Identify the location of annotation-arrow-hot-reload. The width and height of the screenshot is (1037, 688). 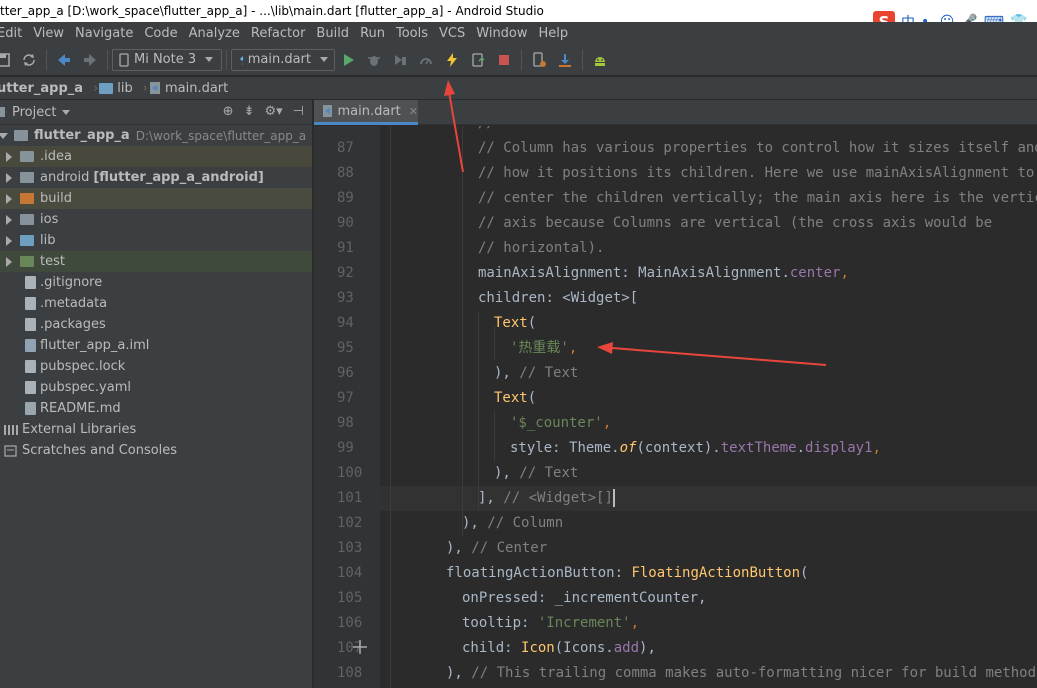
(454, 126).